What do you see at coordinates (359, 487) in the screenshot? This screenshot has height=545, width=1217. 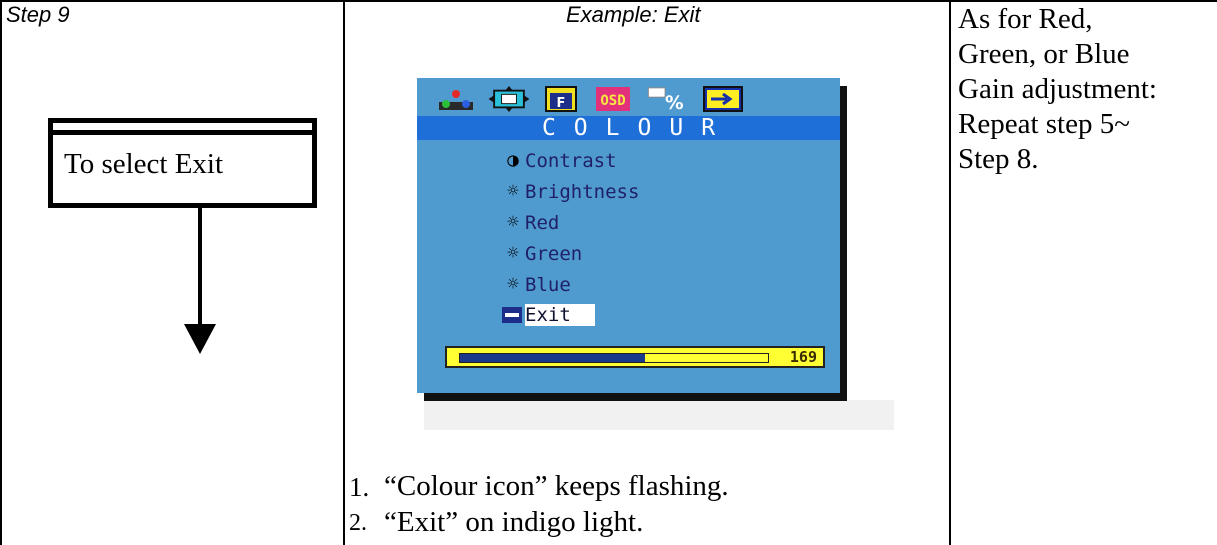 I see `note-number-1: 1.` at bounding box center [359, 487].